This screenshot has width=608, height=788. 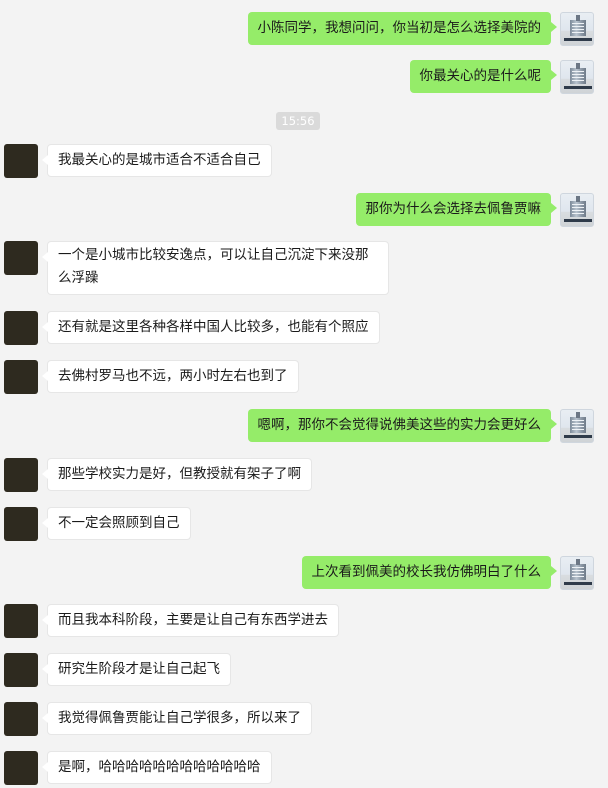 I want to click on message-bubble-received: 还有就是这里各种各样中国人比较多，也能有个照应, so click(x=211, y=327).